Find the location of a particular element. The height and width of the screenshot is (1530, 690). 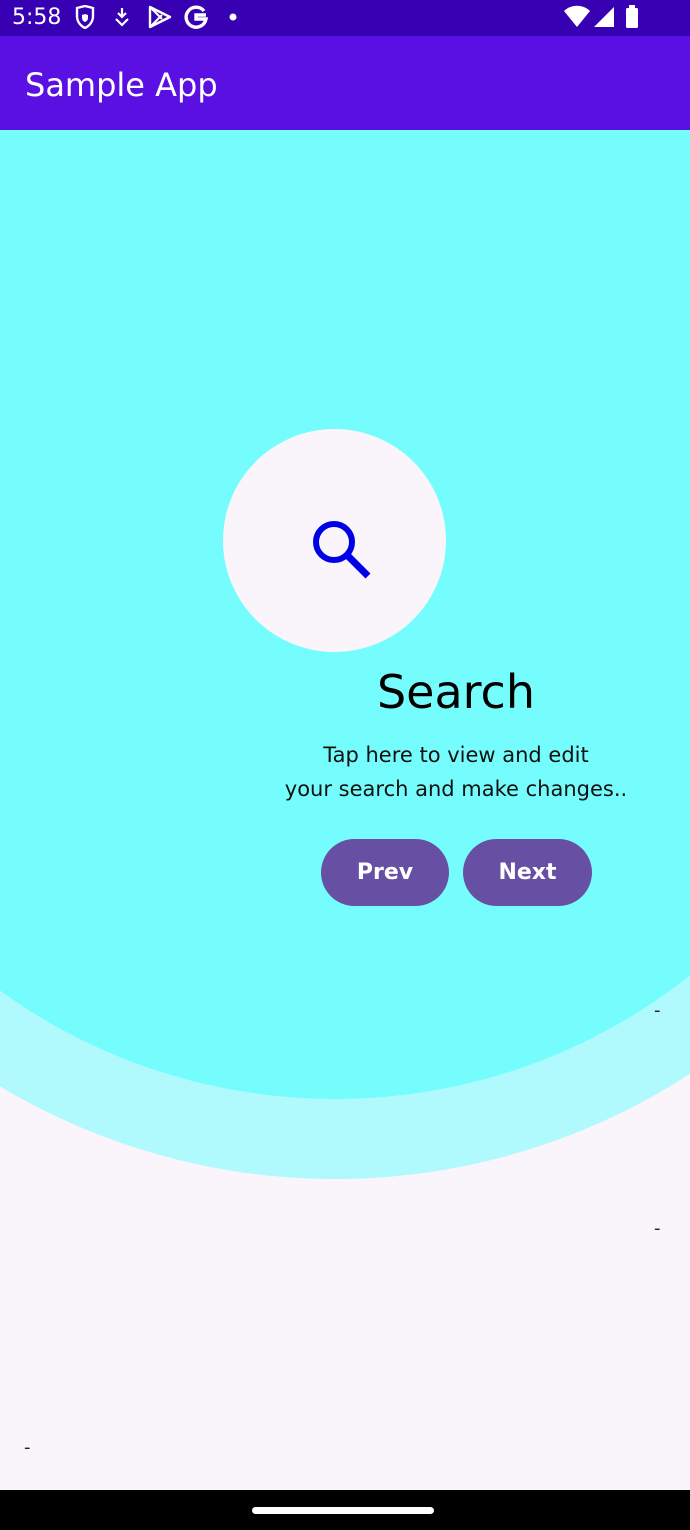

dot-icon is located at coordinates (233, 17).